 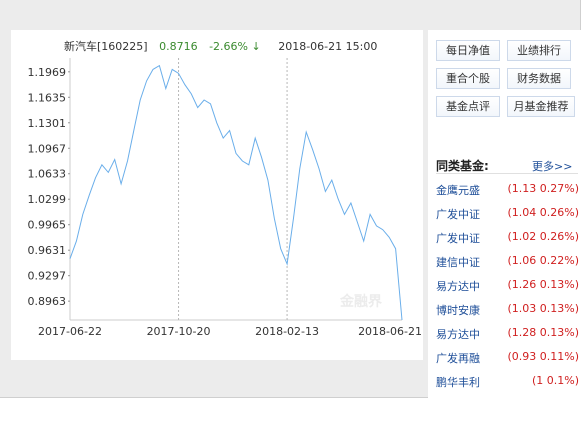 I want to click on financial-data-button: 财务数据, so click(x=539, y=78).